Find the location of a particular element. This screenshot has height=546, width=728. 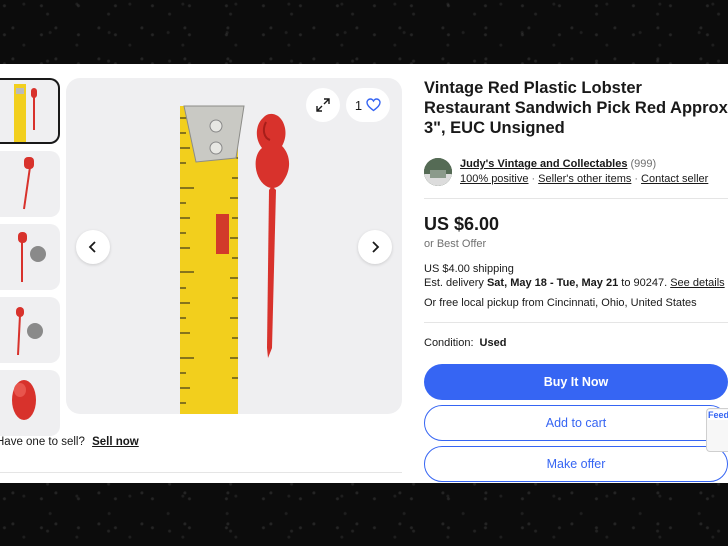

sell-prompt: Have one to sell? Sell now is located at coordinates (69, 442).